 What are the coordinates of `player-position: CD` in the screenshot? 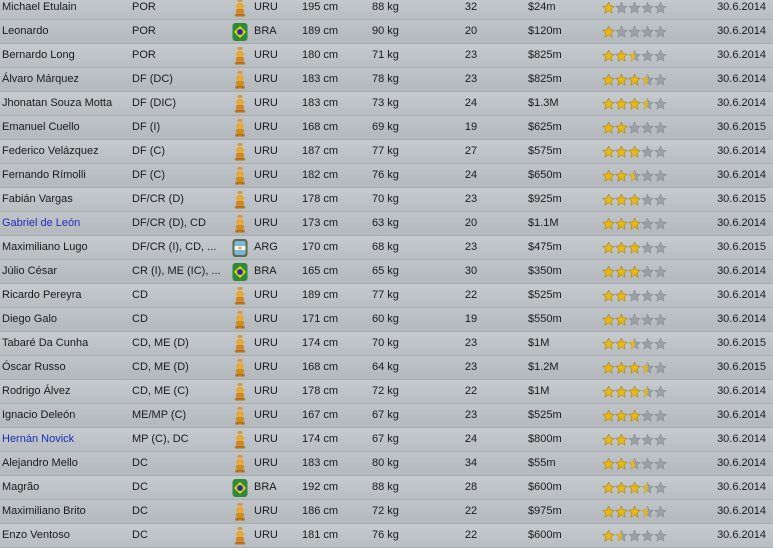 It's located at (140, 319).